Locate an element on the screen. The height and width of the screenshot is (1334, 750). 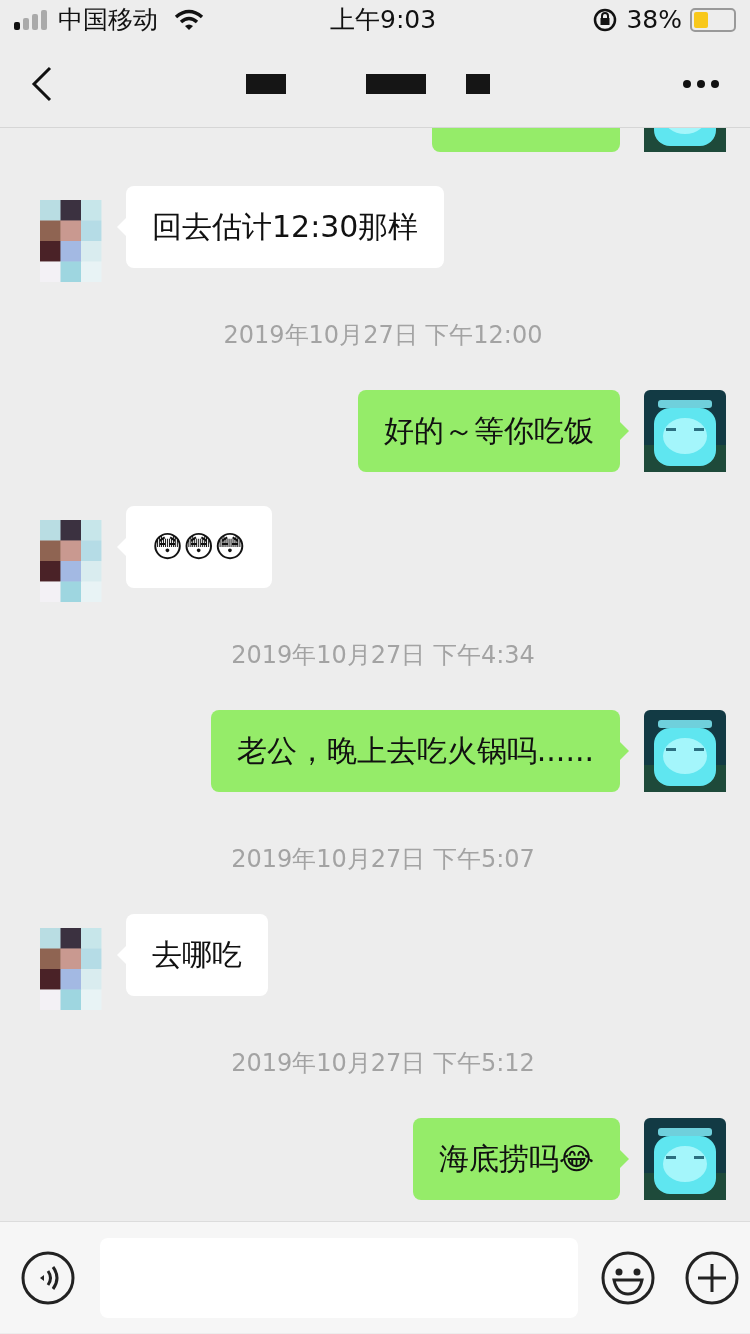
emoji-icon is located at coordinates (628, 1277).